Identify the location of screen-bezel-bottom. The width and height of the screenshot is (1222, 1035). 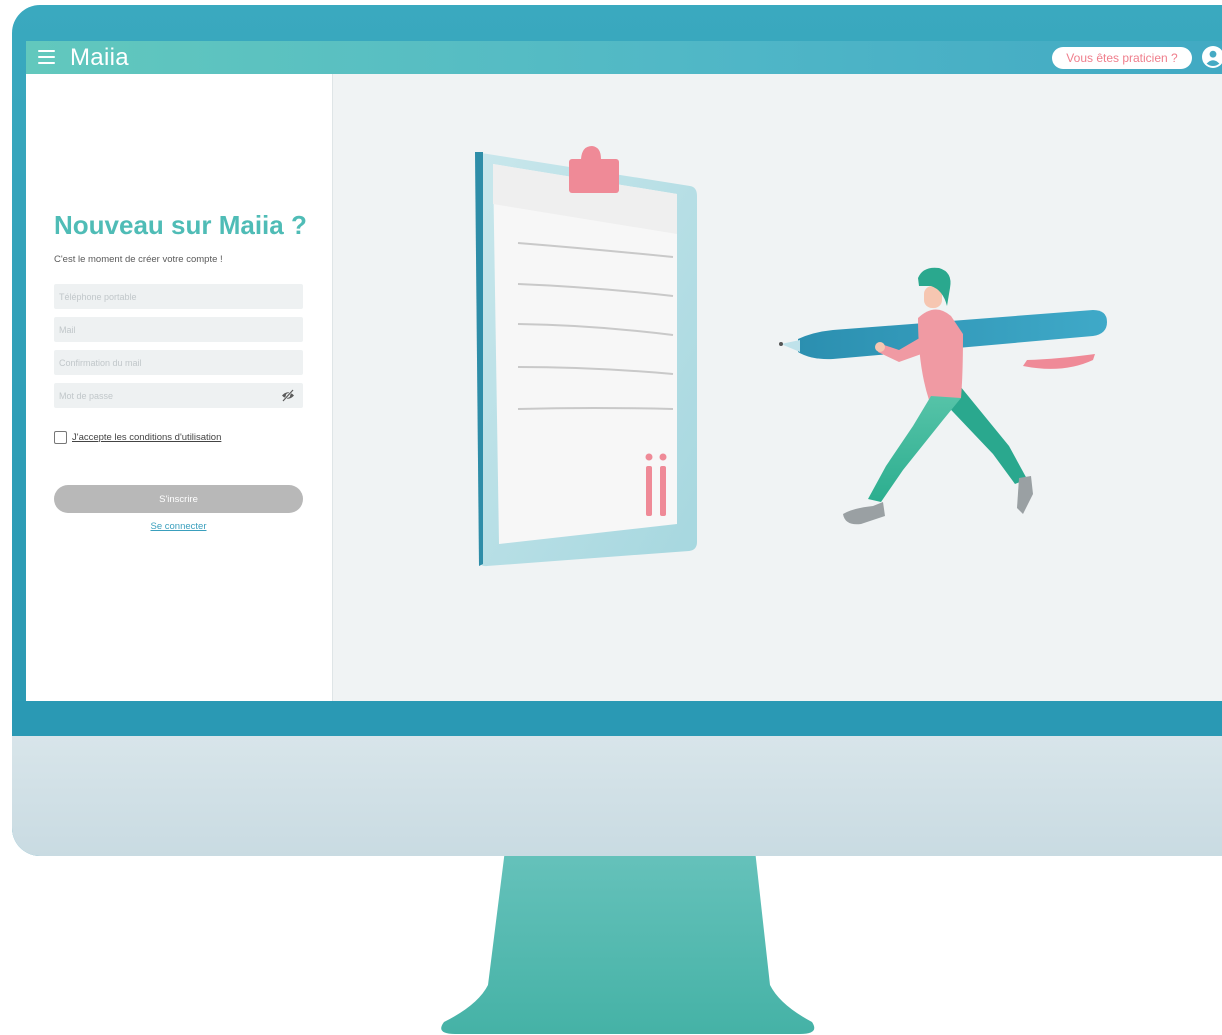
(617, 718).